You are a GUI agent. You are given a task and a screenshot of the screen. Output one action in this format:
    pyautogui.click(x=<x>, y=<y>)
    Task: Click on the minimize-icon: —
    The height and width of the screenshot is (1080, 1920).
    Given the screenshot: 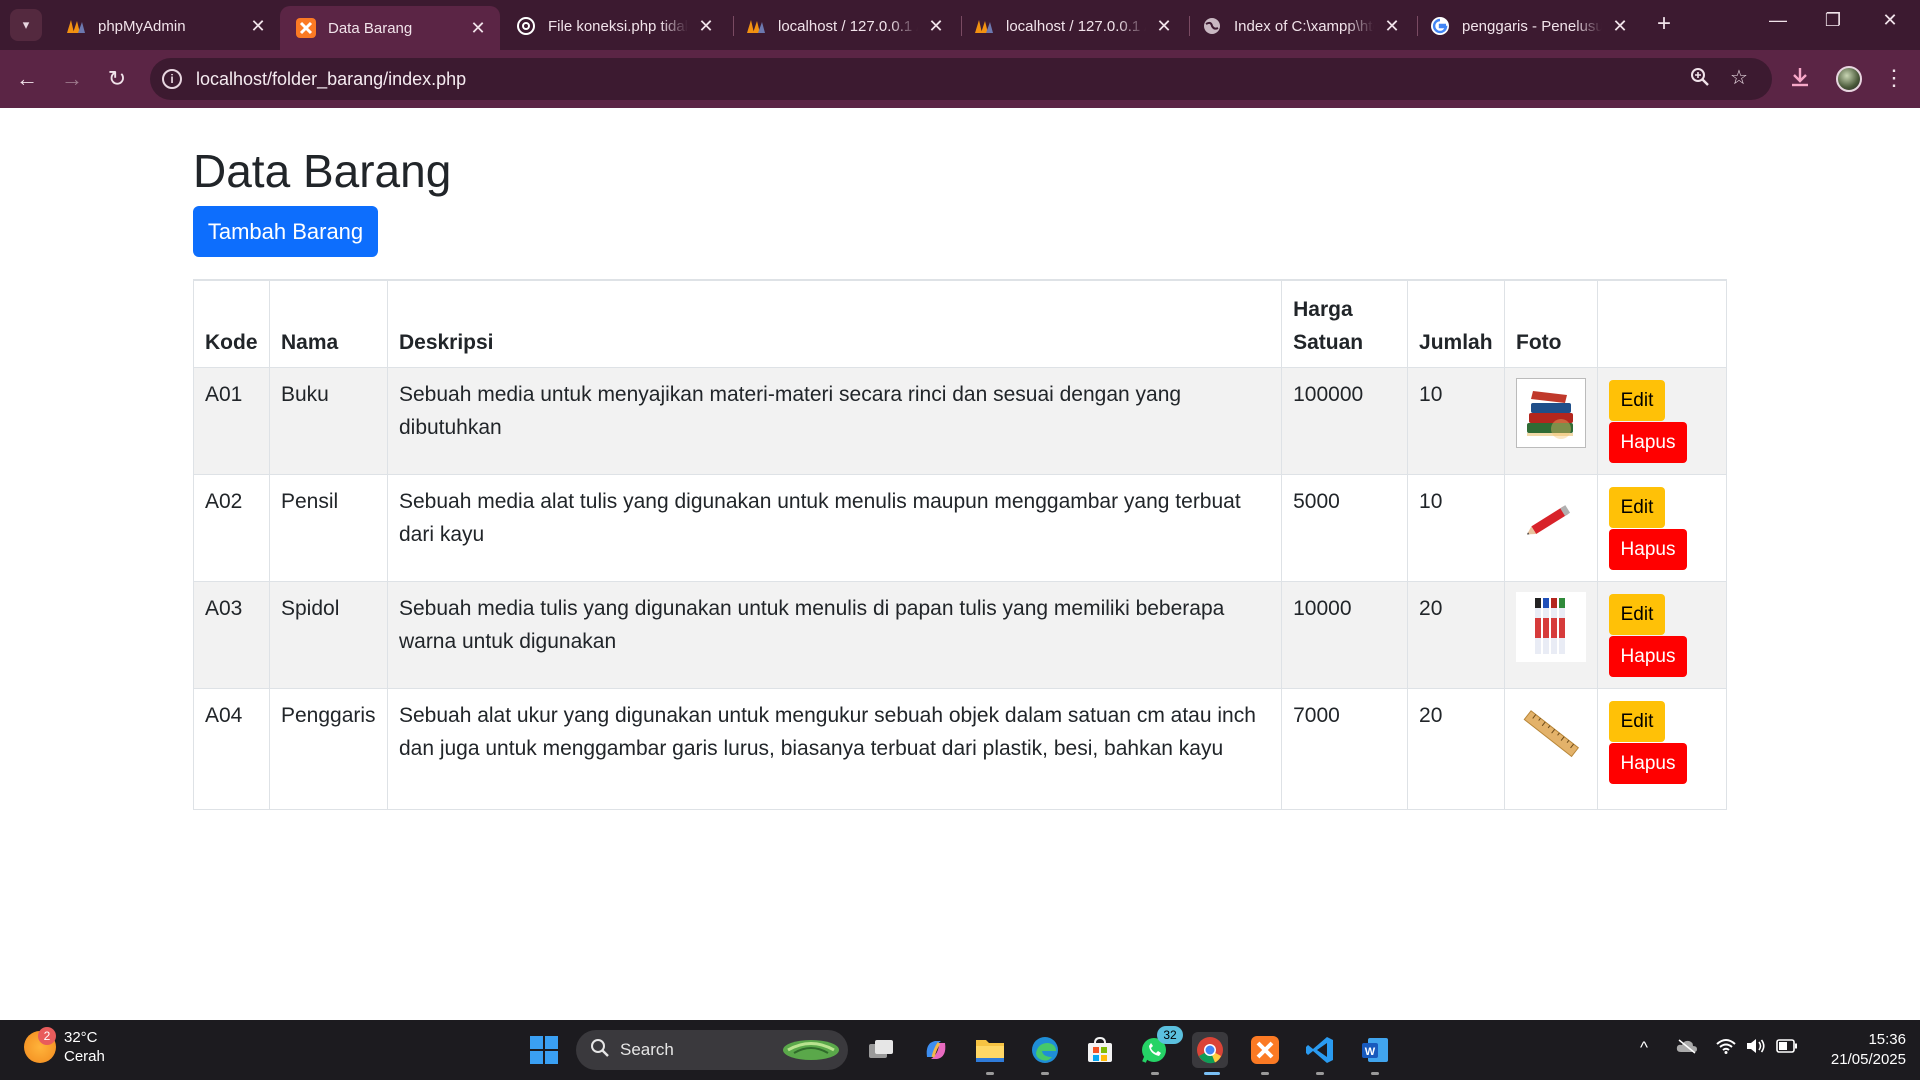 What is the action you would take?
    pyautogui.click(x=1778, y=20)
    